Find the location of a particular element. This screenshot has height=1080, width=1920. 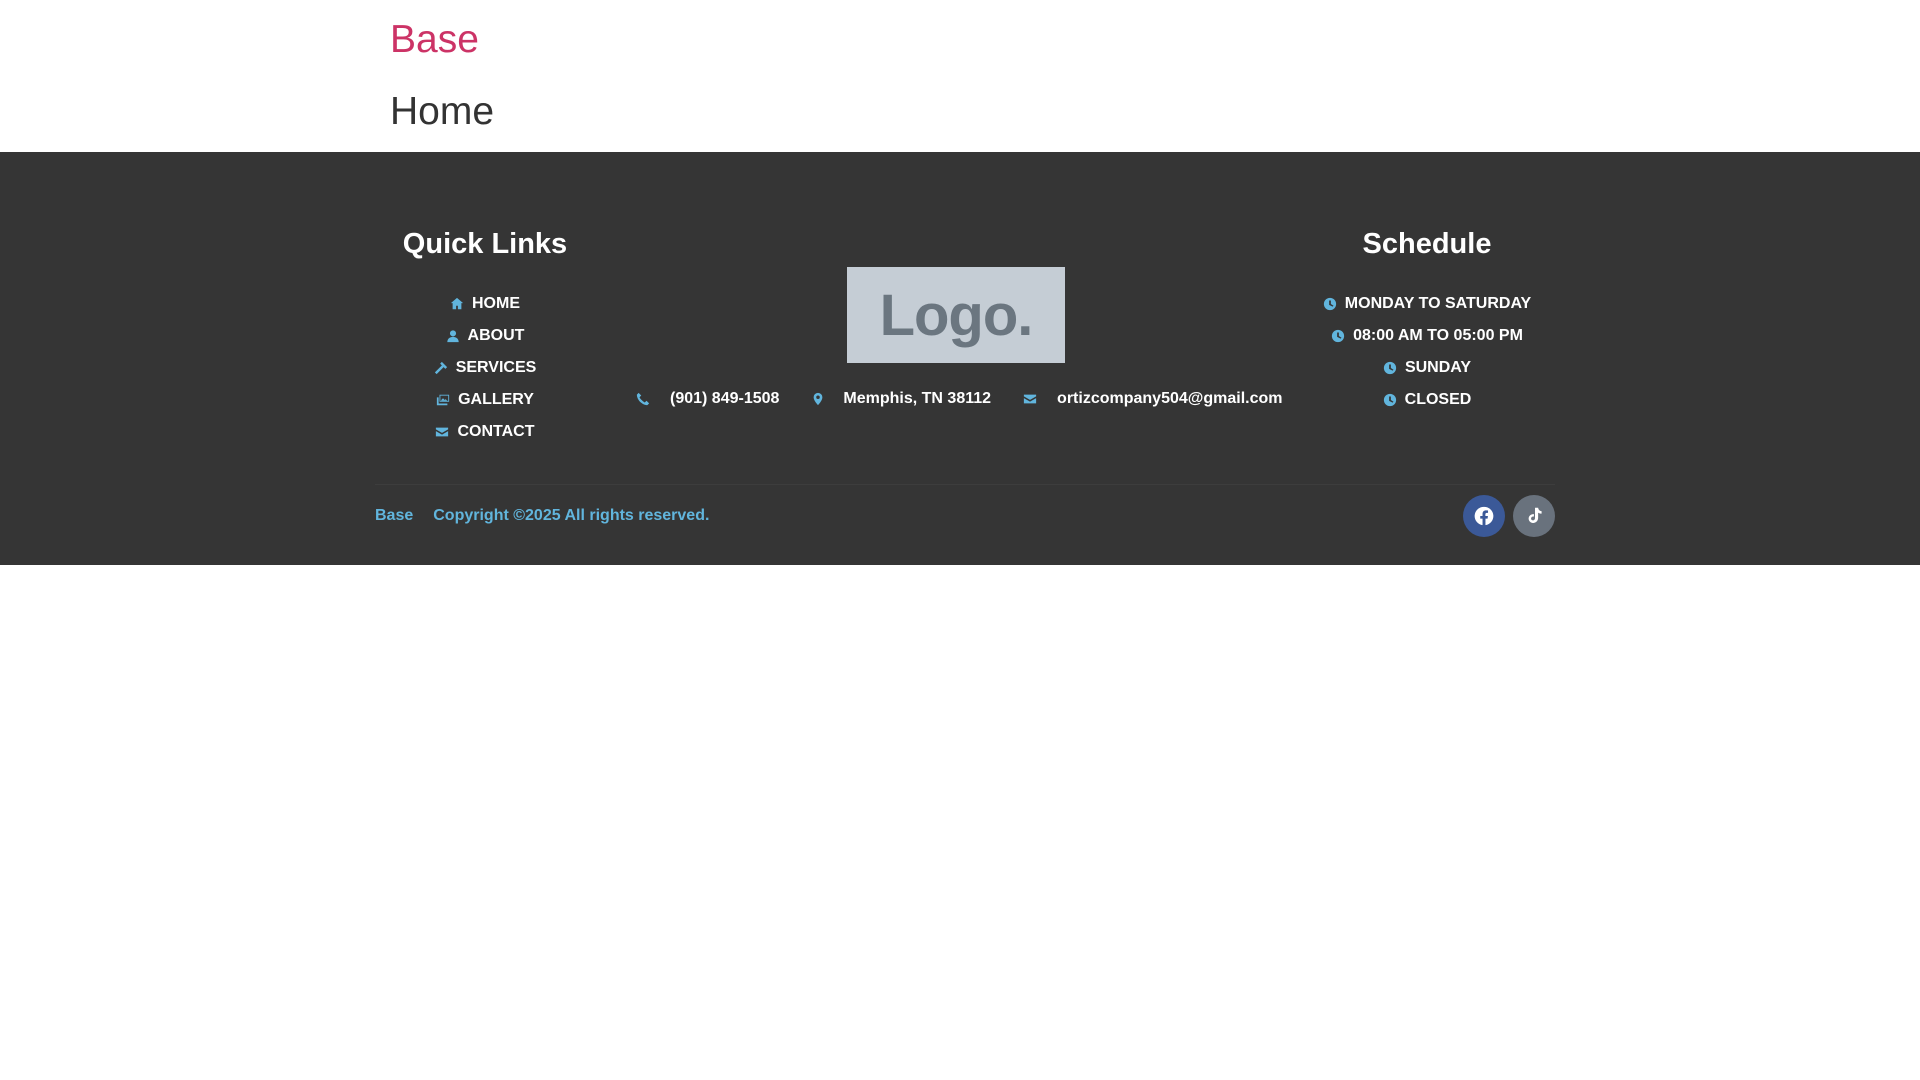

copyright-text: Copyright ©2025 All rights reserved. is located at coordinates (571, 515).